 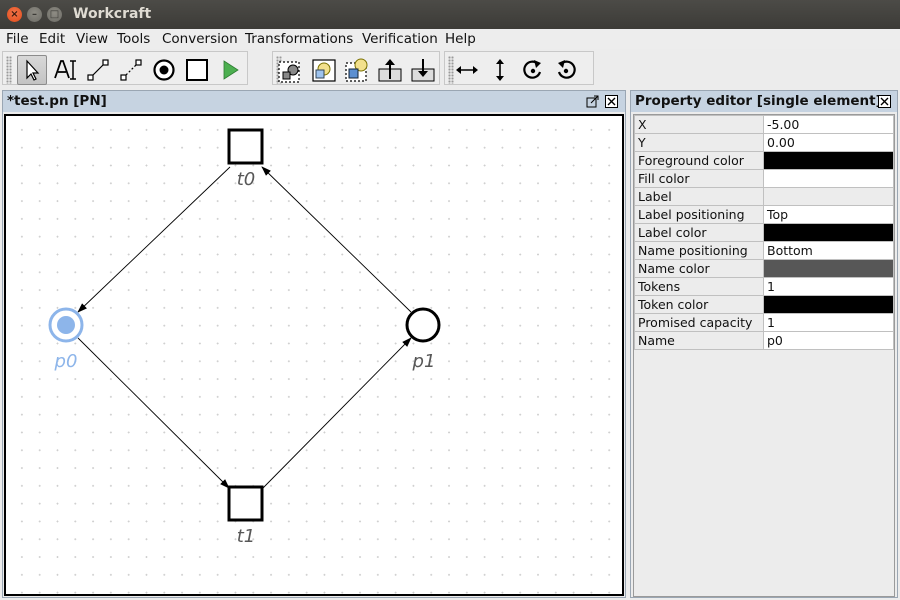 I want to click on collapse-icon, so click(x=356, y=70).